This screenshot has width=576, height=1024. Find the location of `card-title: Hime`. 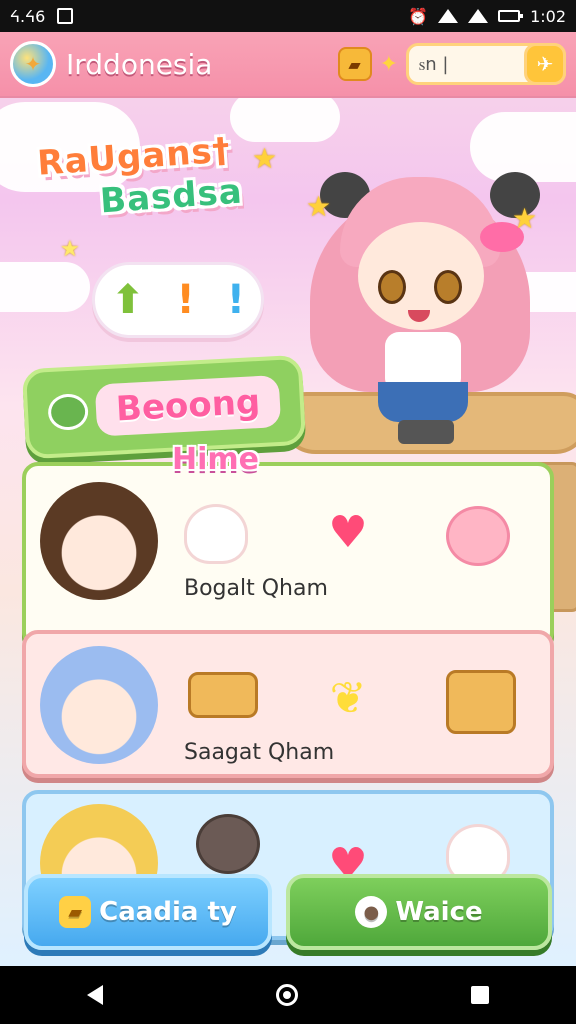

card-title: Hime is located at coordinates (215, 459).